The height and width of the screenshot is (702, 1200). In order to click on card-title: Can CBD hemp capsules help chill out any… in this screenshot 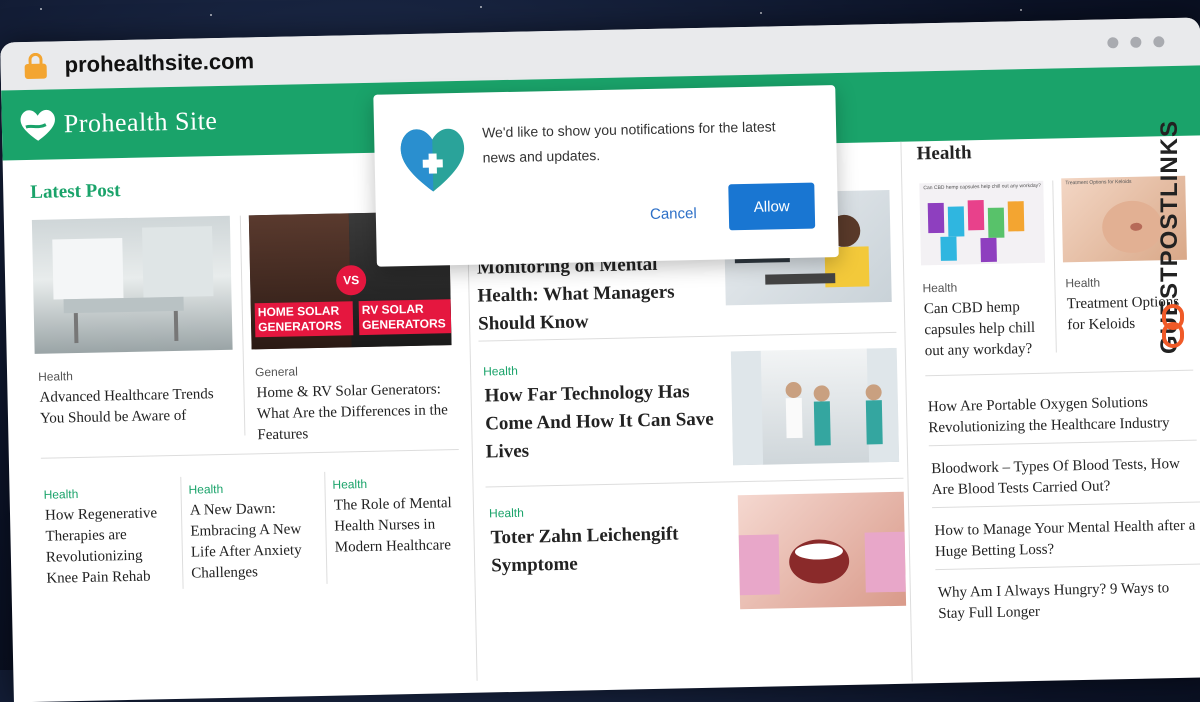, I will do `click(985, 330)`.